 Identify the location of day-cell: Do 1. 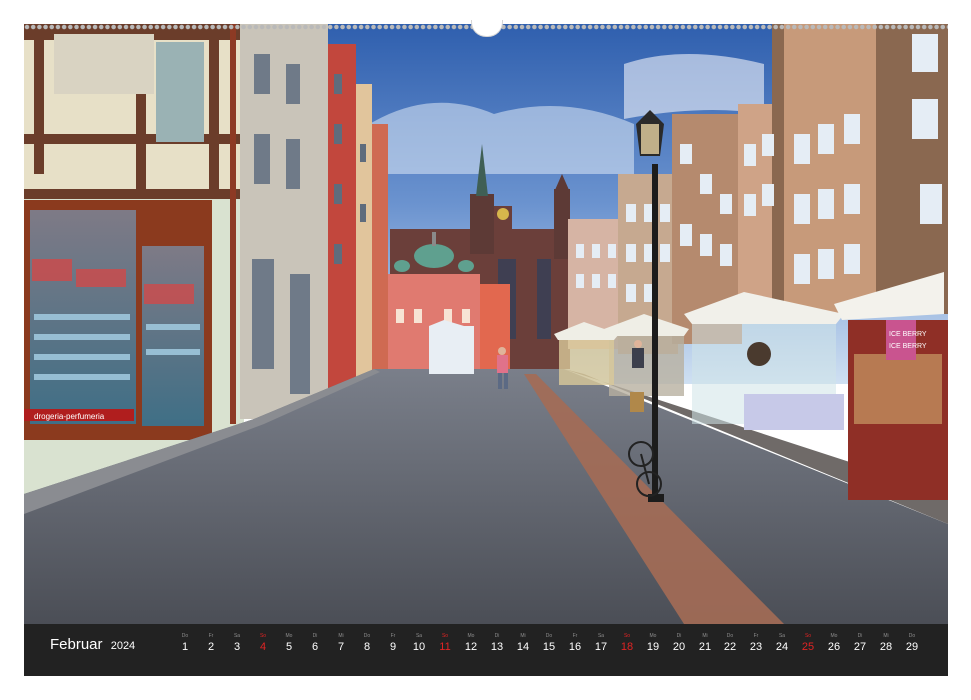
(185, 643).